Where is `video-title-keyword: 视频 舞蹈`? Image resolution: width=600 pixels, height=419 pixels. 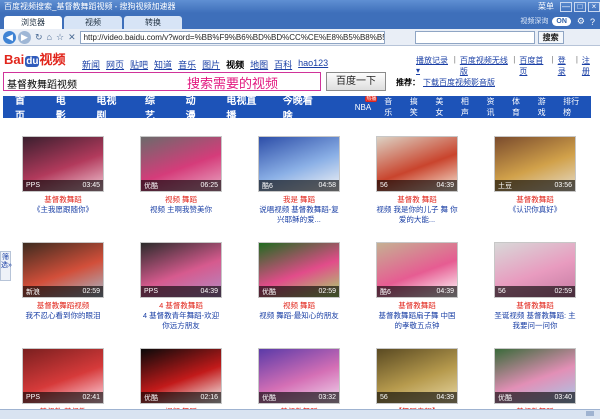
video-title-keyword: 视频 舞蹈 is located at coordinates (181, 199).